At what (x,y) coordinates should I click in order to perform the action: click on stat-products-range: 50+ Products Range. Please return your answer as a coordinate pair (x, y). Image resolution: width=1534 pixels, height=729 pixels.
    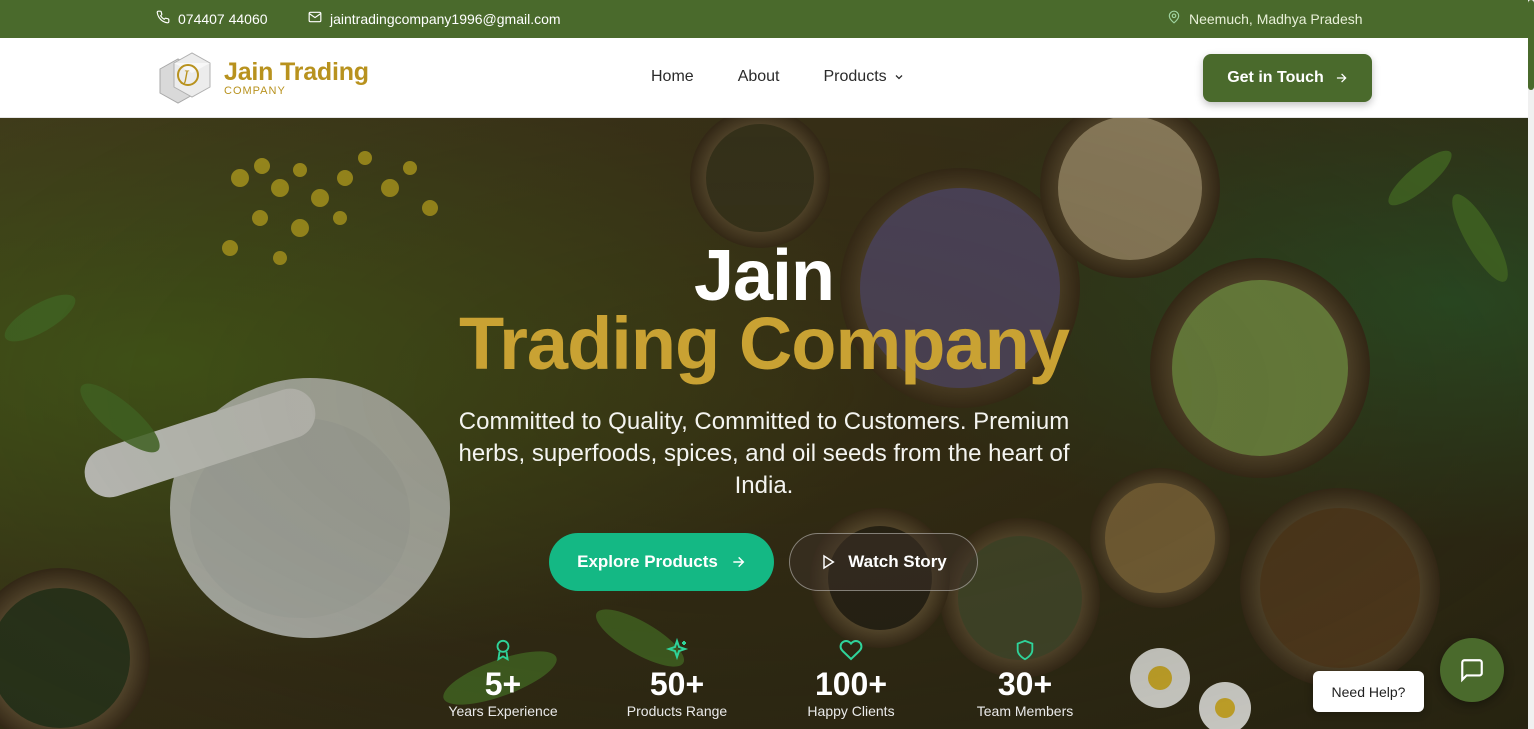
    Looking at the image, I should click on (677, 679).